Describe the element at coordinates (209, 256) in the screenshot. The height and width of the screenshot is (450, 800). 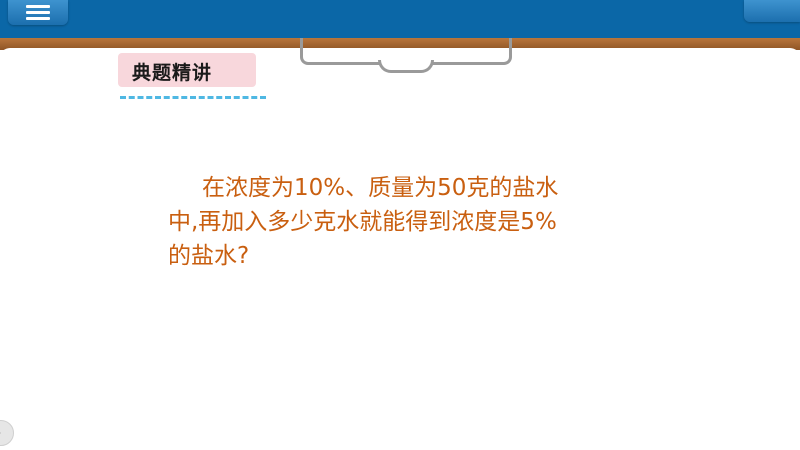
I see `question-line-3: 的盐水?` at that location.